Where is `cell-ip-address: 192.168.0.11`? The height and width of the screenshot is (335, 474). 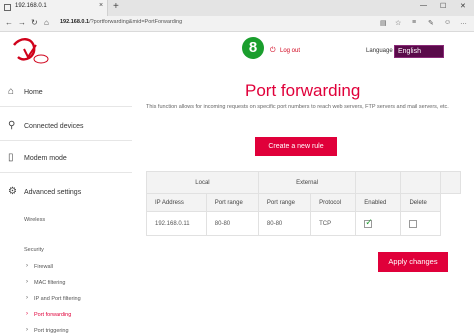
cell-ip-address: 192.168.0.11 is located at coordinates (176, 223).